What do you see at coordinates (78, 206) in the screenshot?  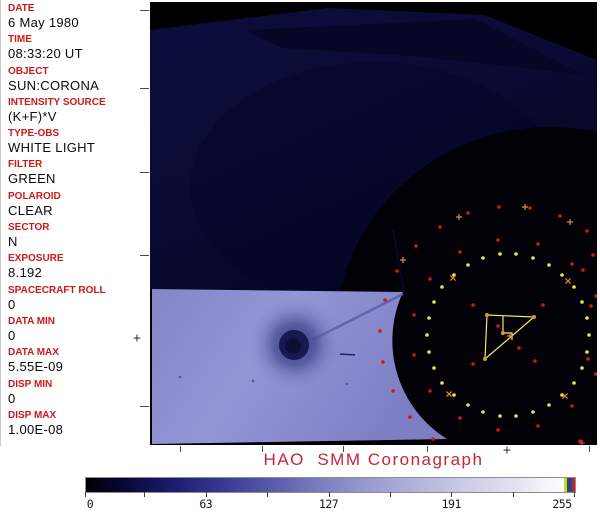 I see `metadata-field: POLAROID CLEAR` at bounding box center [78, 206].